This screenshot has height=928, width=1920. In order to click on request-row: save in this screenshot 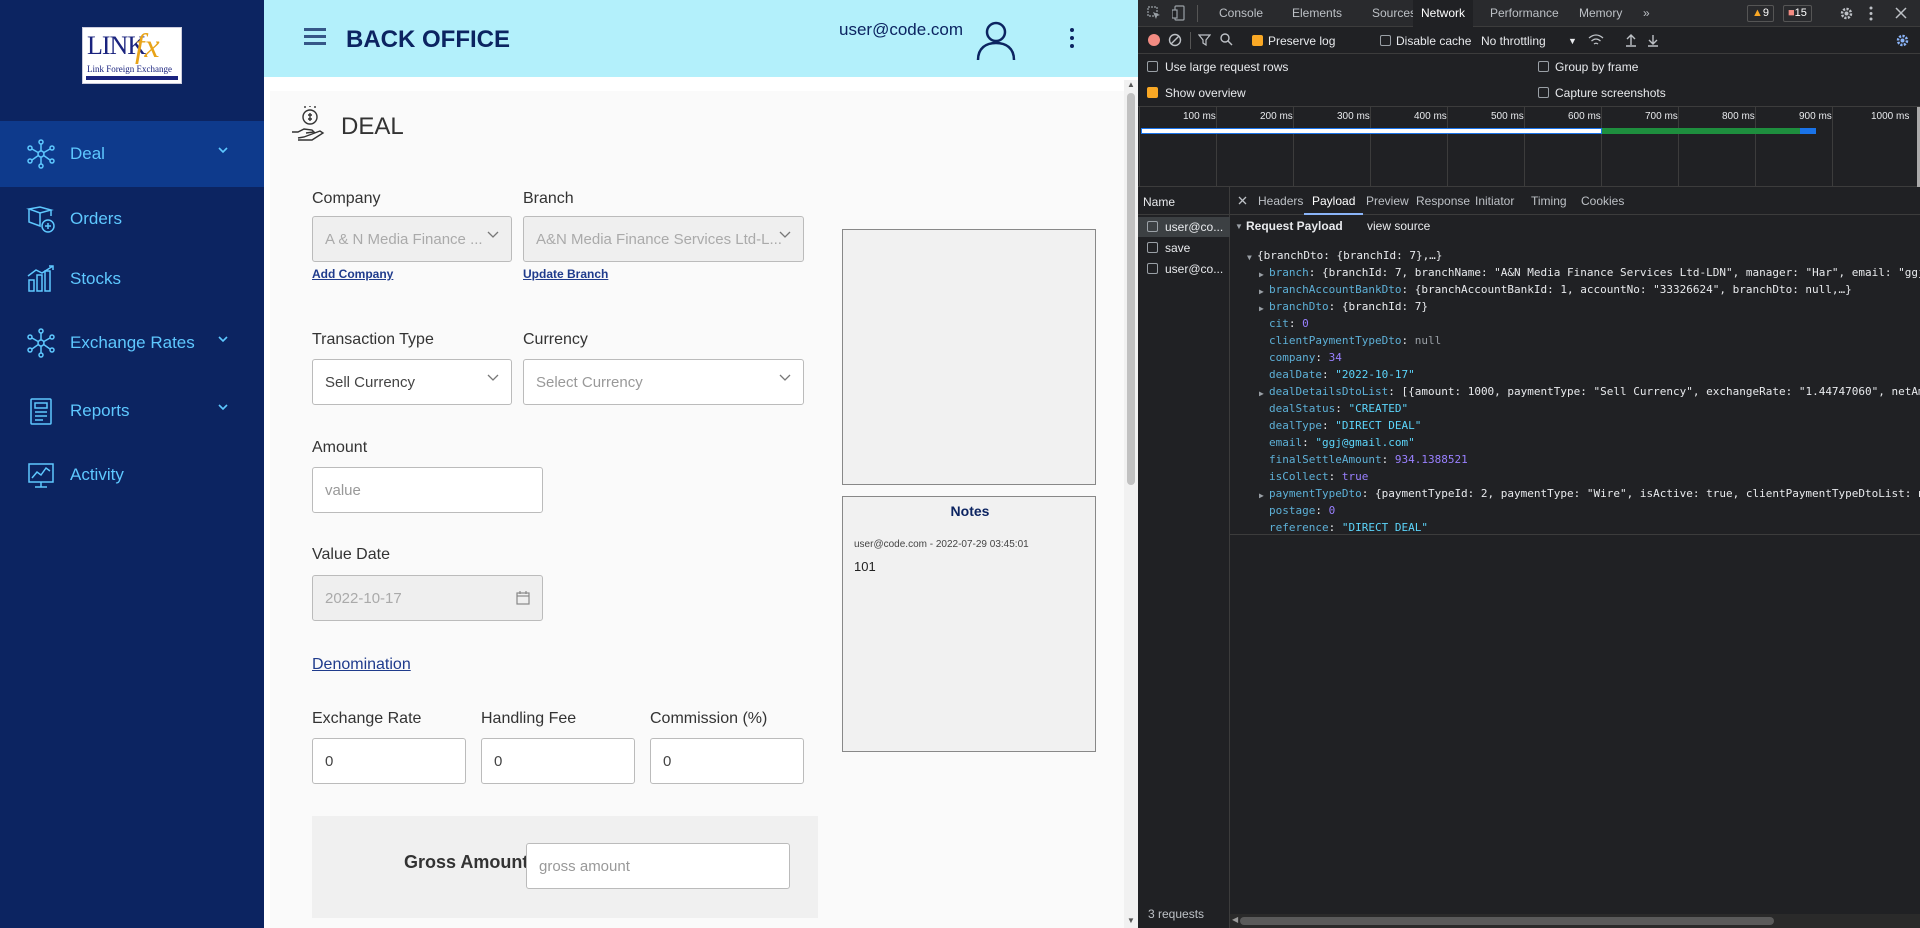, I will do `click(1184, 248)`.